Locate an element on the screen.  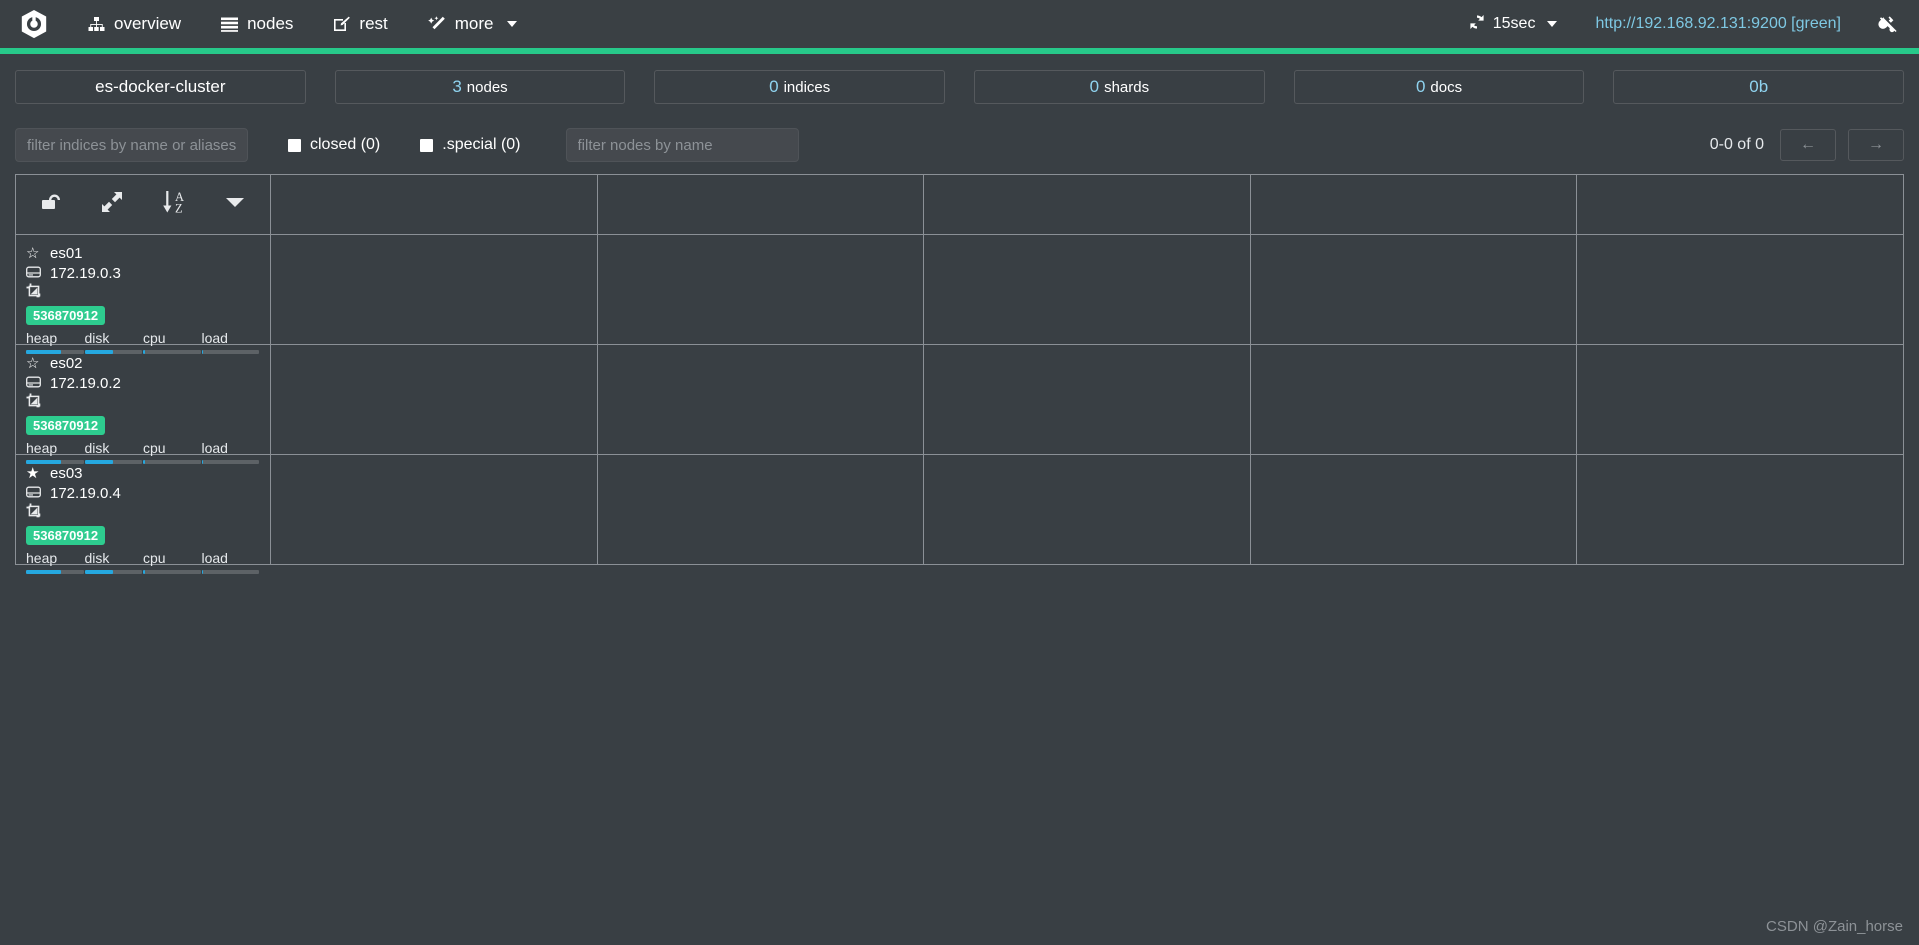
nav-item-label: overview is located at coordinates (148, 23).